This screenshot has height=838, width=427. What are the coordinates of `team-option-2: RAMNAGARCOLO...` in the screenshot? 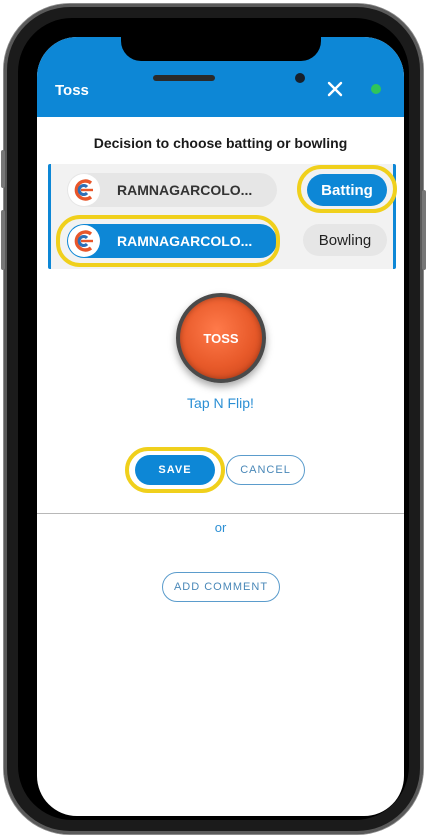 It's located at (172, 241).